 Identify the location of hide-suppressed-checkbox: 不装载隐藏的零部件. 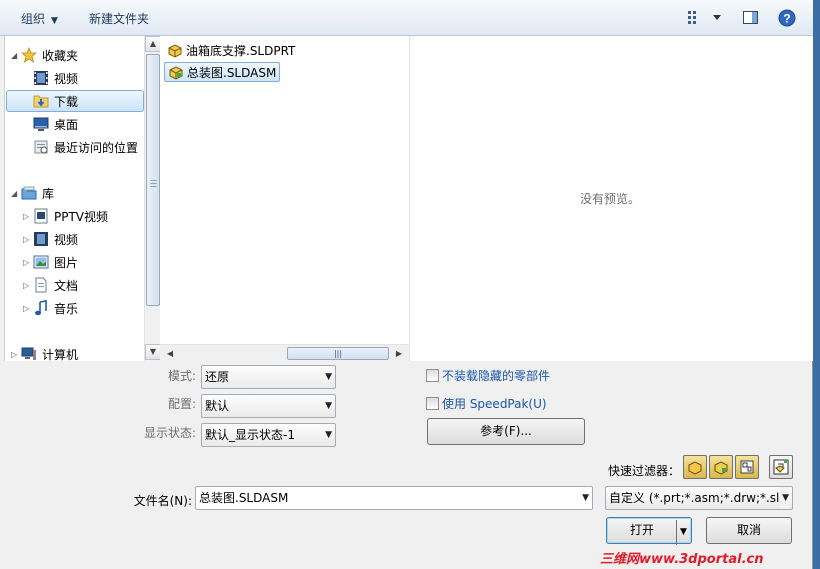
(488, 375).